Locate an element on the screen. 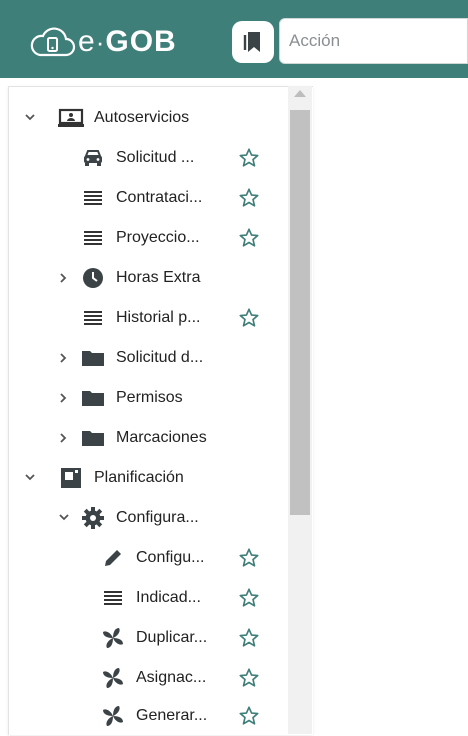  monitor-icon is located at coordinates (71, 118).